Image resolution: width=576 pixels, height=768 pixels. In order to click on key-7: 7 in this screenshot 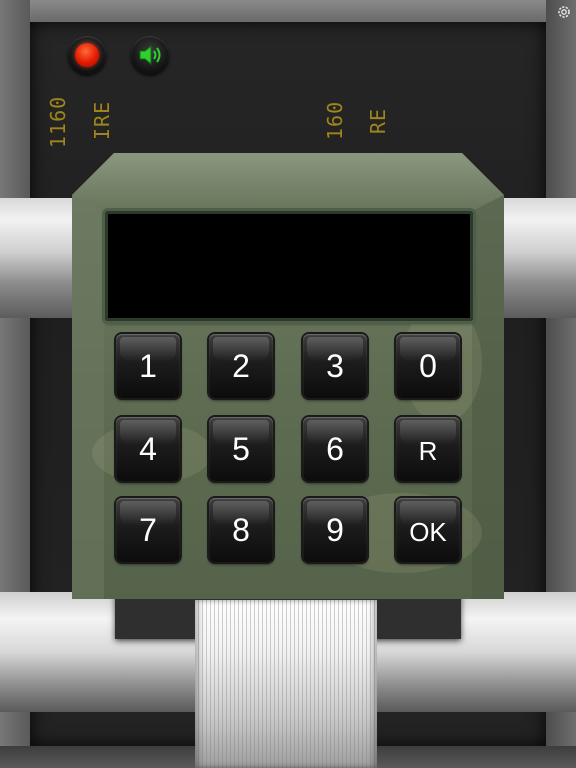, I will do `click(148, 530)`.